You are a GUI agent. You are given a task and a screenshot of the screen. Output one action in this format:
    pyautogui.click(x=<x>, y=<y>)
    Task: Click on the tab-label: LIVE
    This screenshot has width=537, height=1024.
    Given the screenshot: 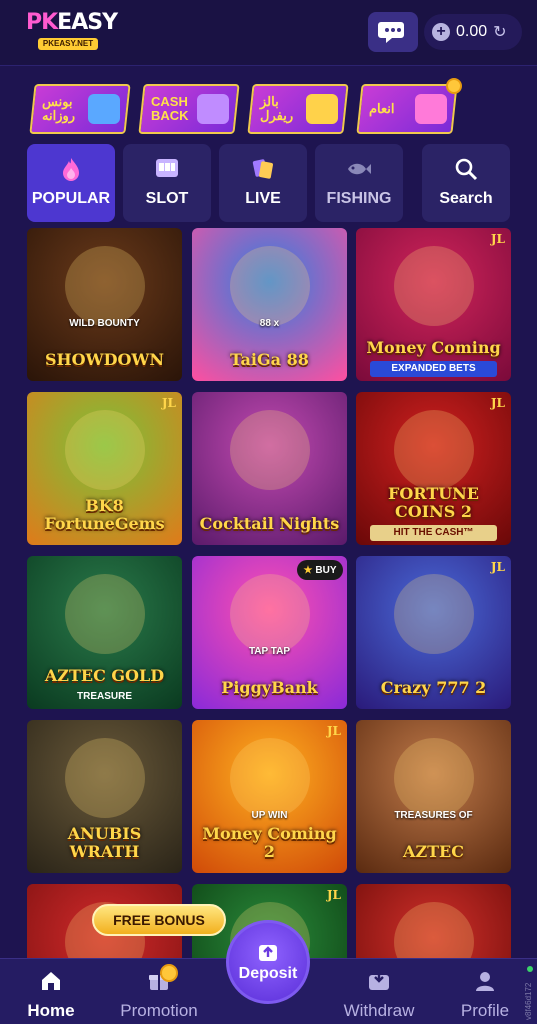 What is the action you would take?
    pyautogui.click(x=263, y=198)
    